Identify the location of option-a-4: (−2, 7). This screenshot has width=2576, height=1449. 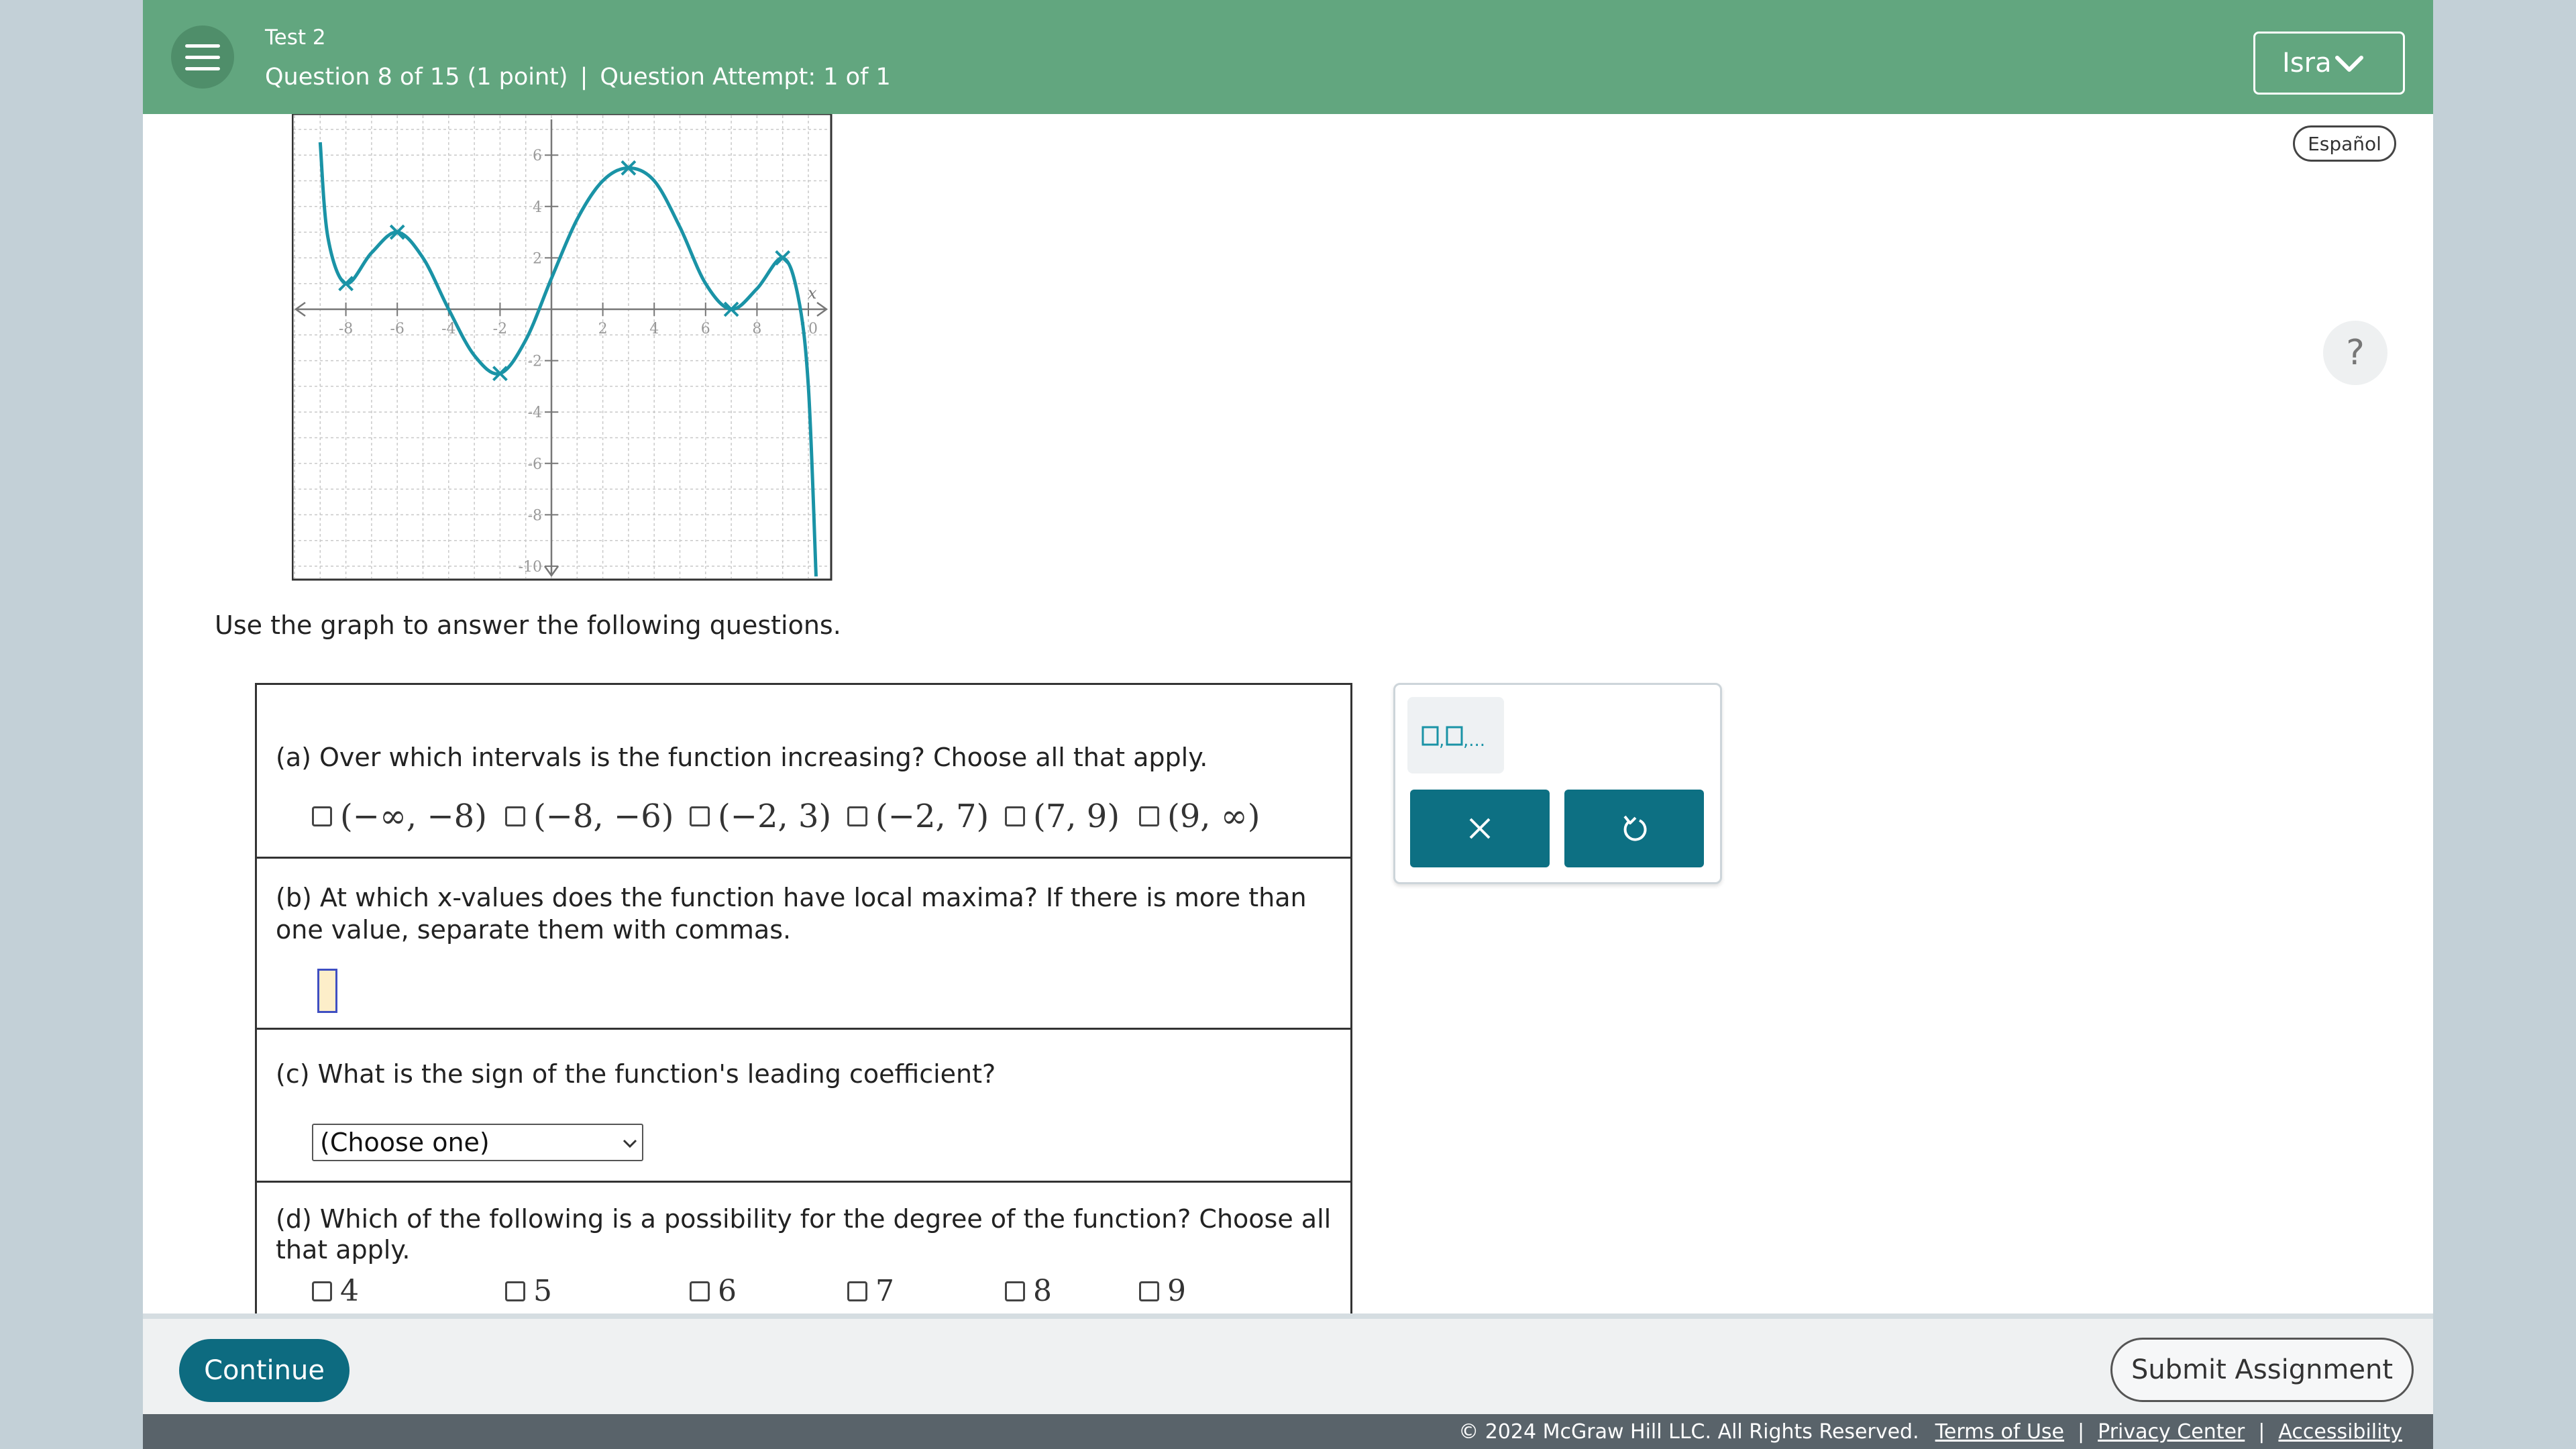
(918, 816).